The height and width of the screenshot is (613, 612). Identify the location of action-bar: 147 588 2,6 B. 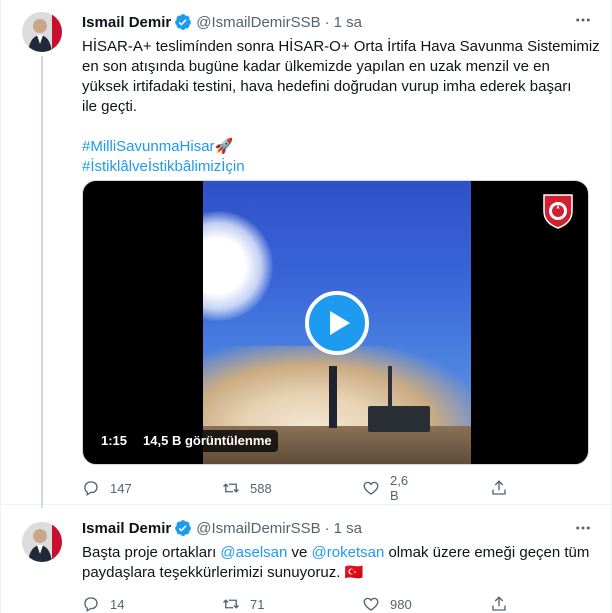
(297, 488).